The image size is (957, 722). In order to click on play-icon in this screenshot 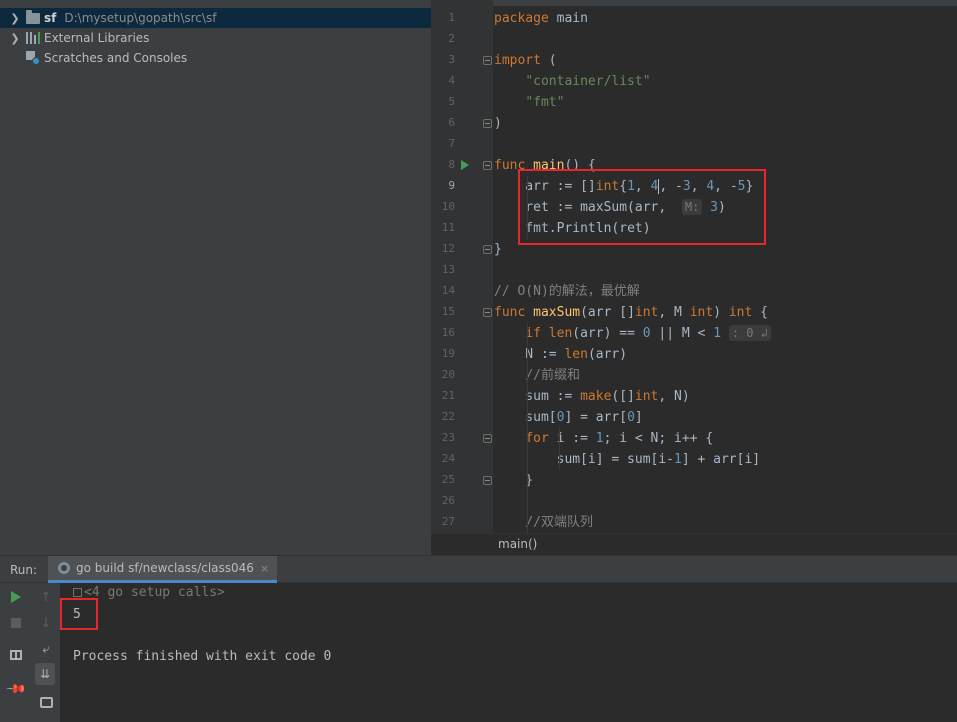, I will do `click(16, 597)`.